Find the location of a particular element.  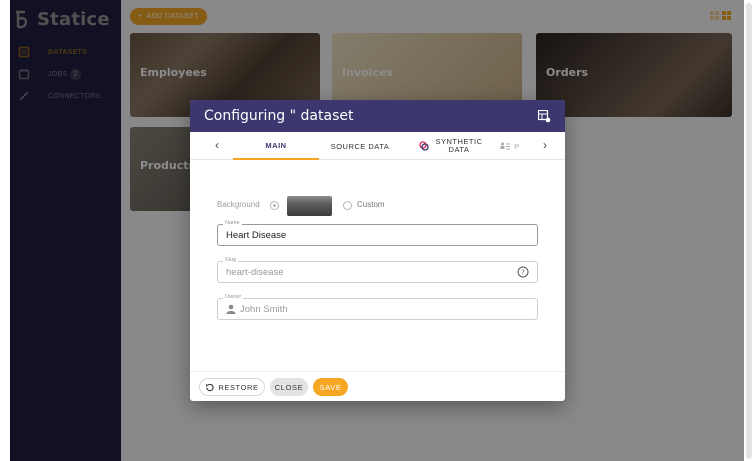

person-icon is located at coordinates (231, 309).